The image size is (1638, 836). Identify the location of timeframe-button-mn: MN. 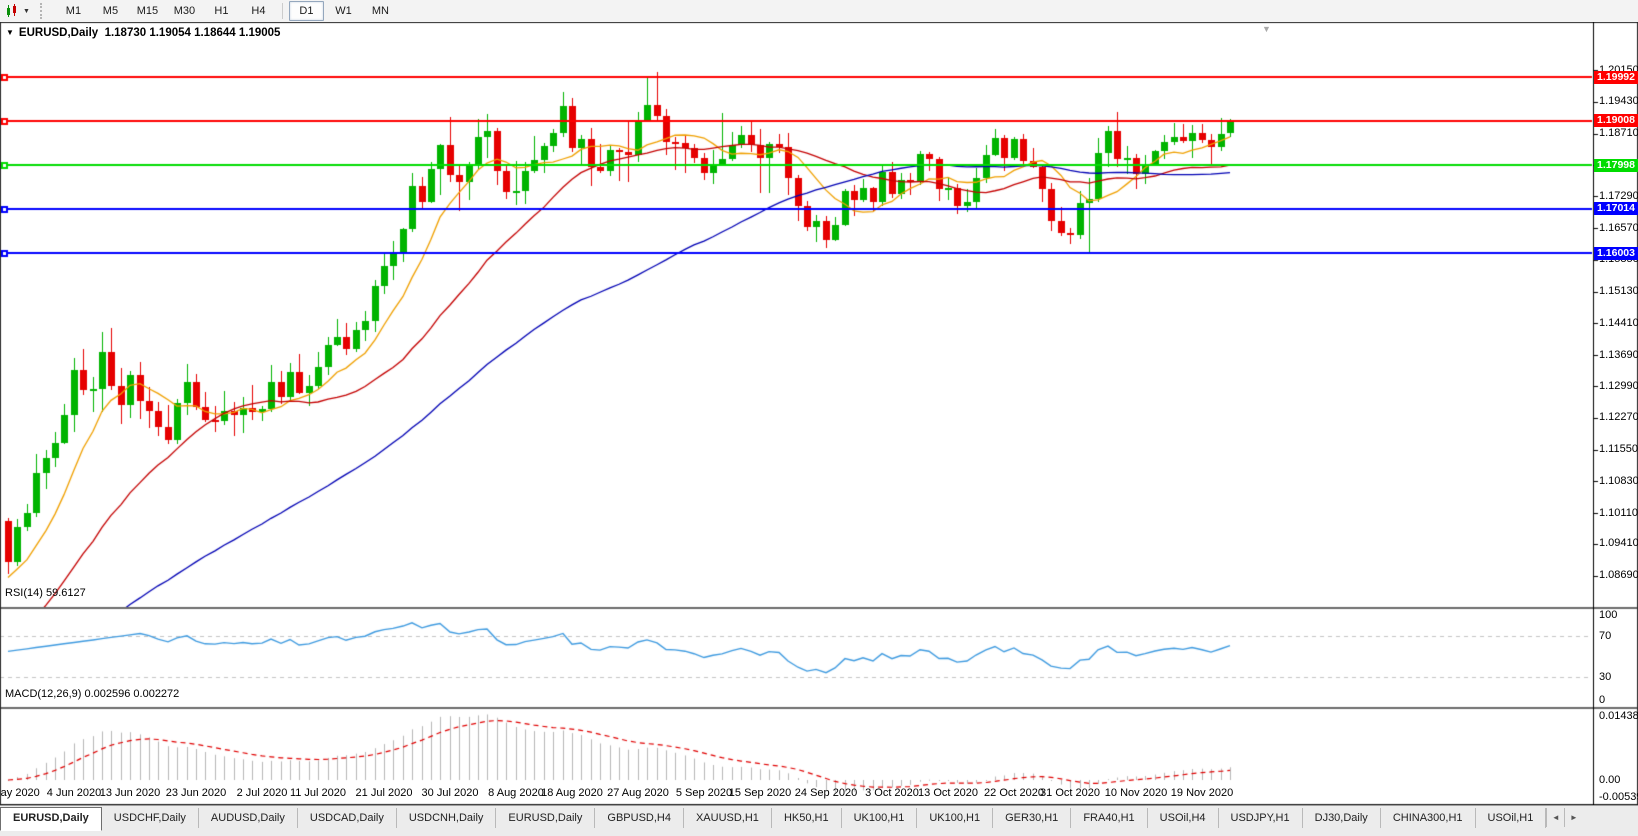
(380, 11).